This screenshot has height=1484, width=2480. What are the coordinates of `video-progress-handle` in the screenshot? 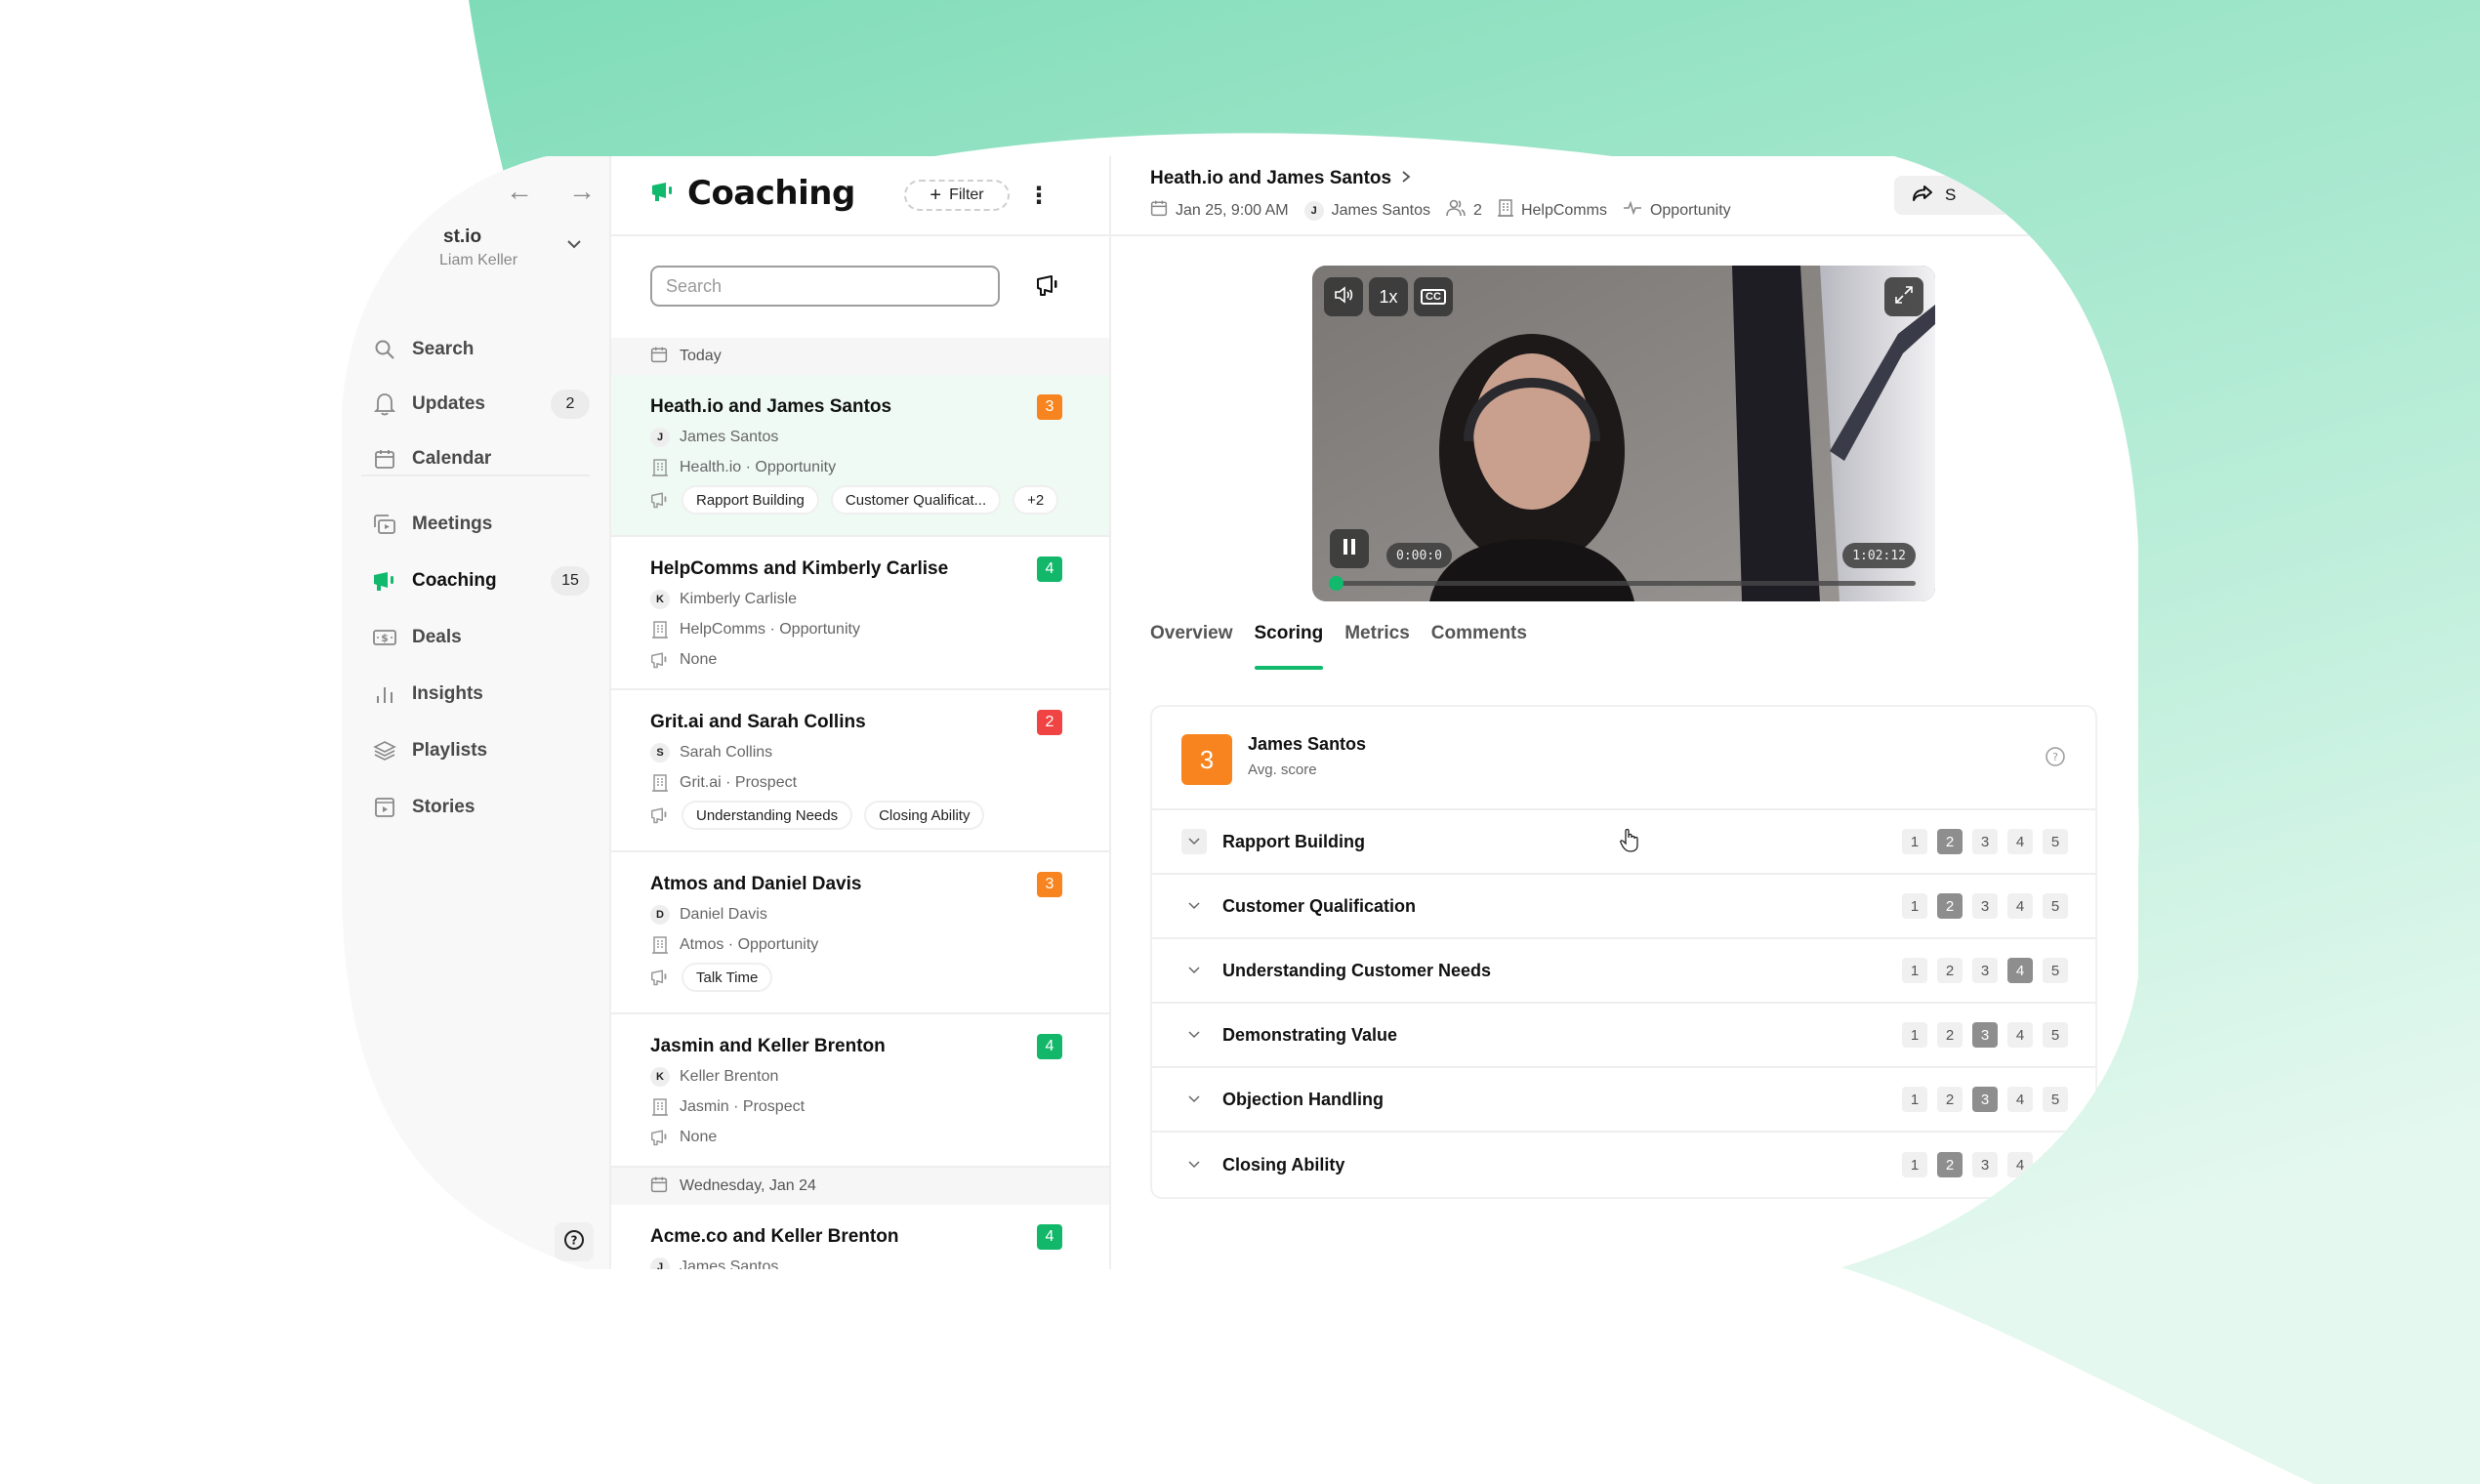 It's located at (1336, 584).